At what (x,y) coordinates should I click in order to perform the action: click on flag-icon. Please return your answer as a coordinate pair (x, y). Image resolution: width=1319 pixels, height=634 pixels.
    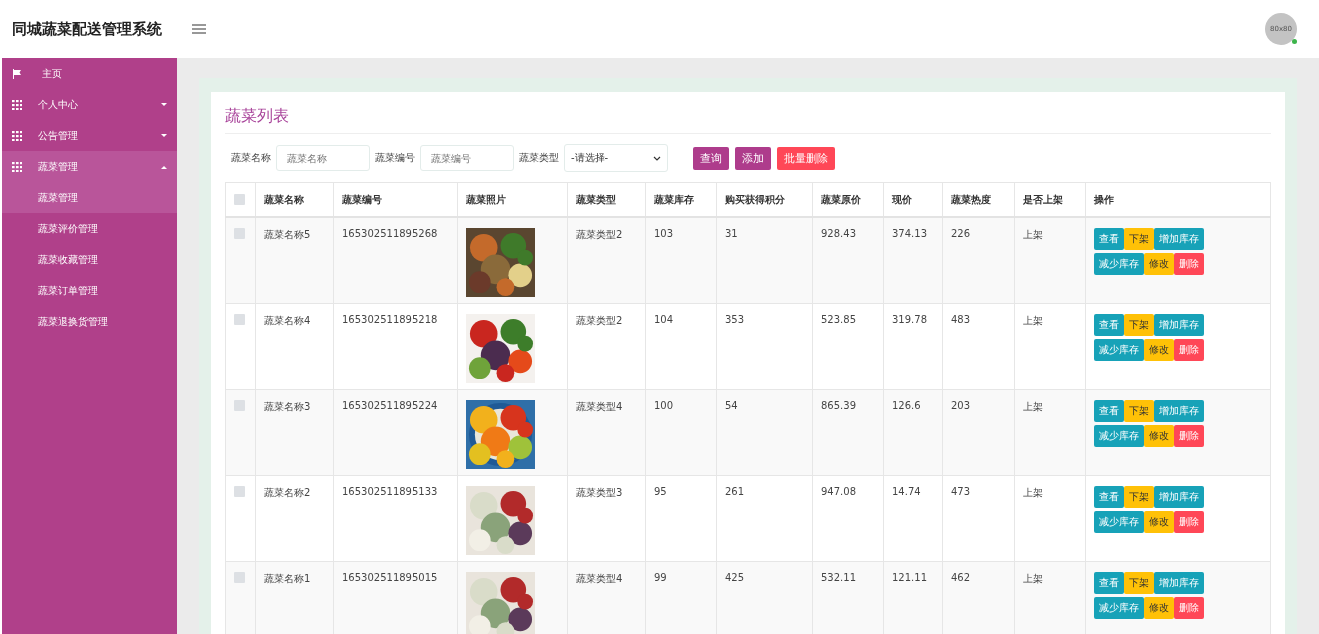
    Looking at the image, I should click on (17, 73).